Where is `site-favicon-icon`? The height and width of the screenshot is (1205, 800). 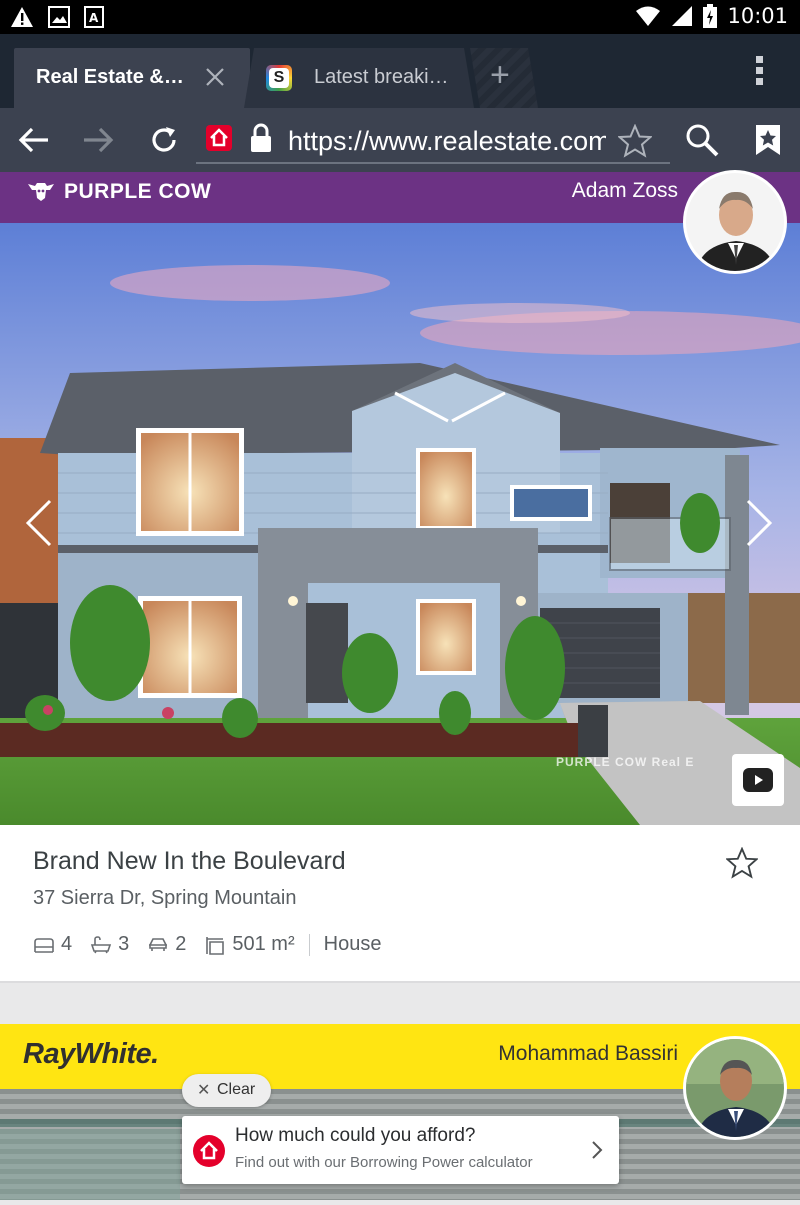
site-favicon-icon is located at coordinates (219, 138).